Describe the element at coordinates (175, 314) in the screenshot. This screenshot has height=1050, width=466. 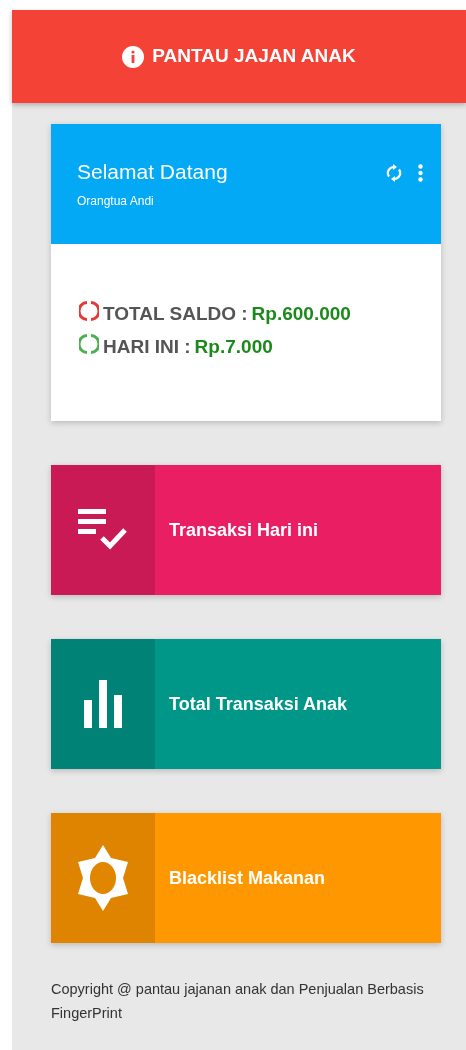
I see `stat-label: TOTAL SALDO :` at that location.